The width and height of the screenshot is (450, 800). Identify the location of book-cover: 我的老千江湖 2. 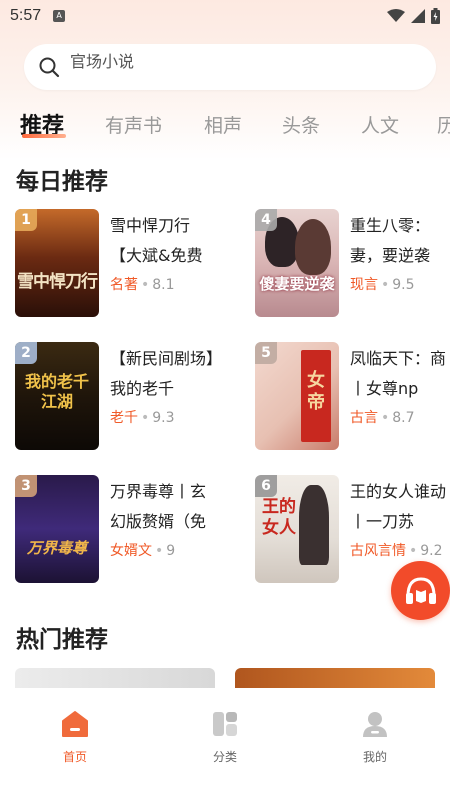
(57, 396).